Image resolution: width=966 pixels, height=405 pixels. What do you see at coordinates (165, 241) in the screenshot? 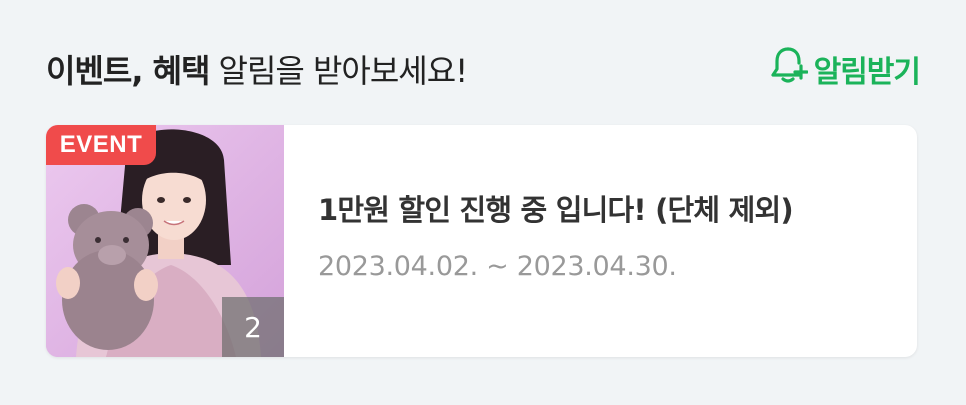
I see `event-thumbnail: EVENT 2` at bounding box center [165, 241].